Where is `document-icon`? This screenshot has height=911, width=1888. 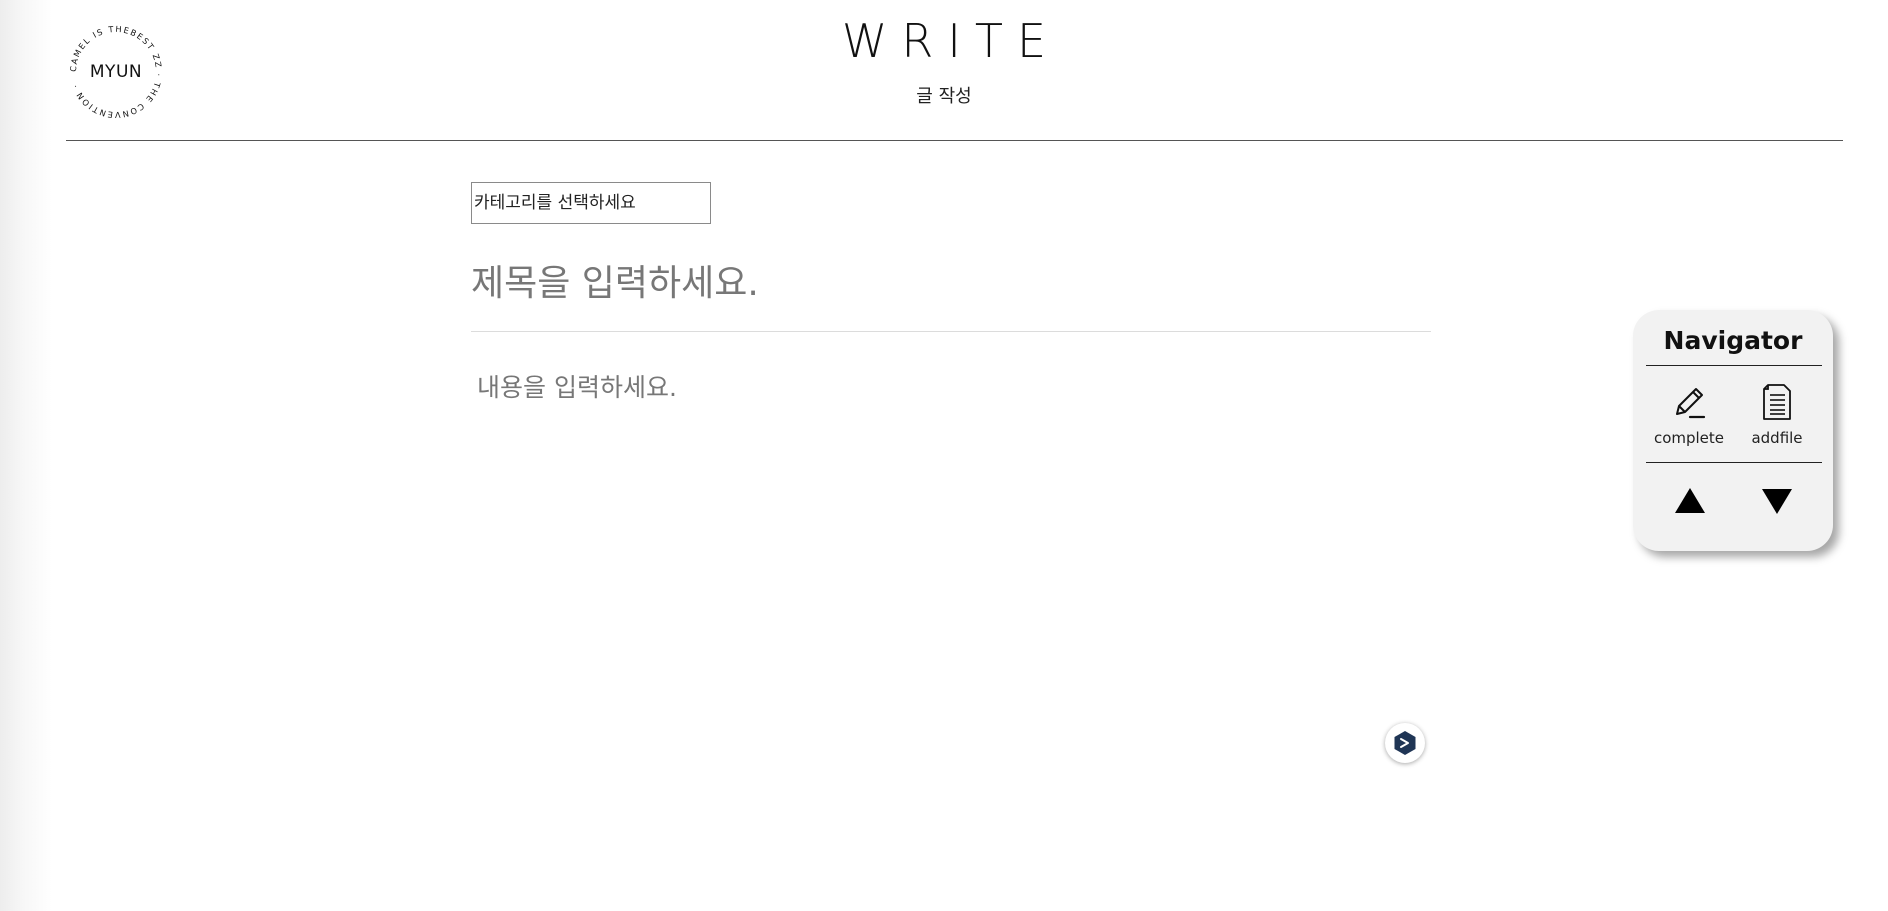
document-icon is located at coordinates (1777, 402).